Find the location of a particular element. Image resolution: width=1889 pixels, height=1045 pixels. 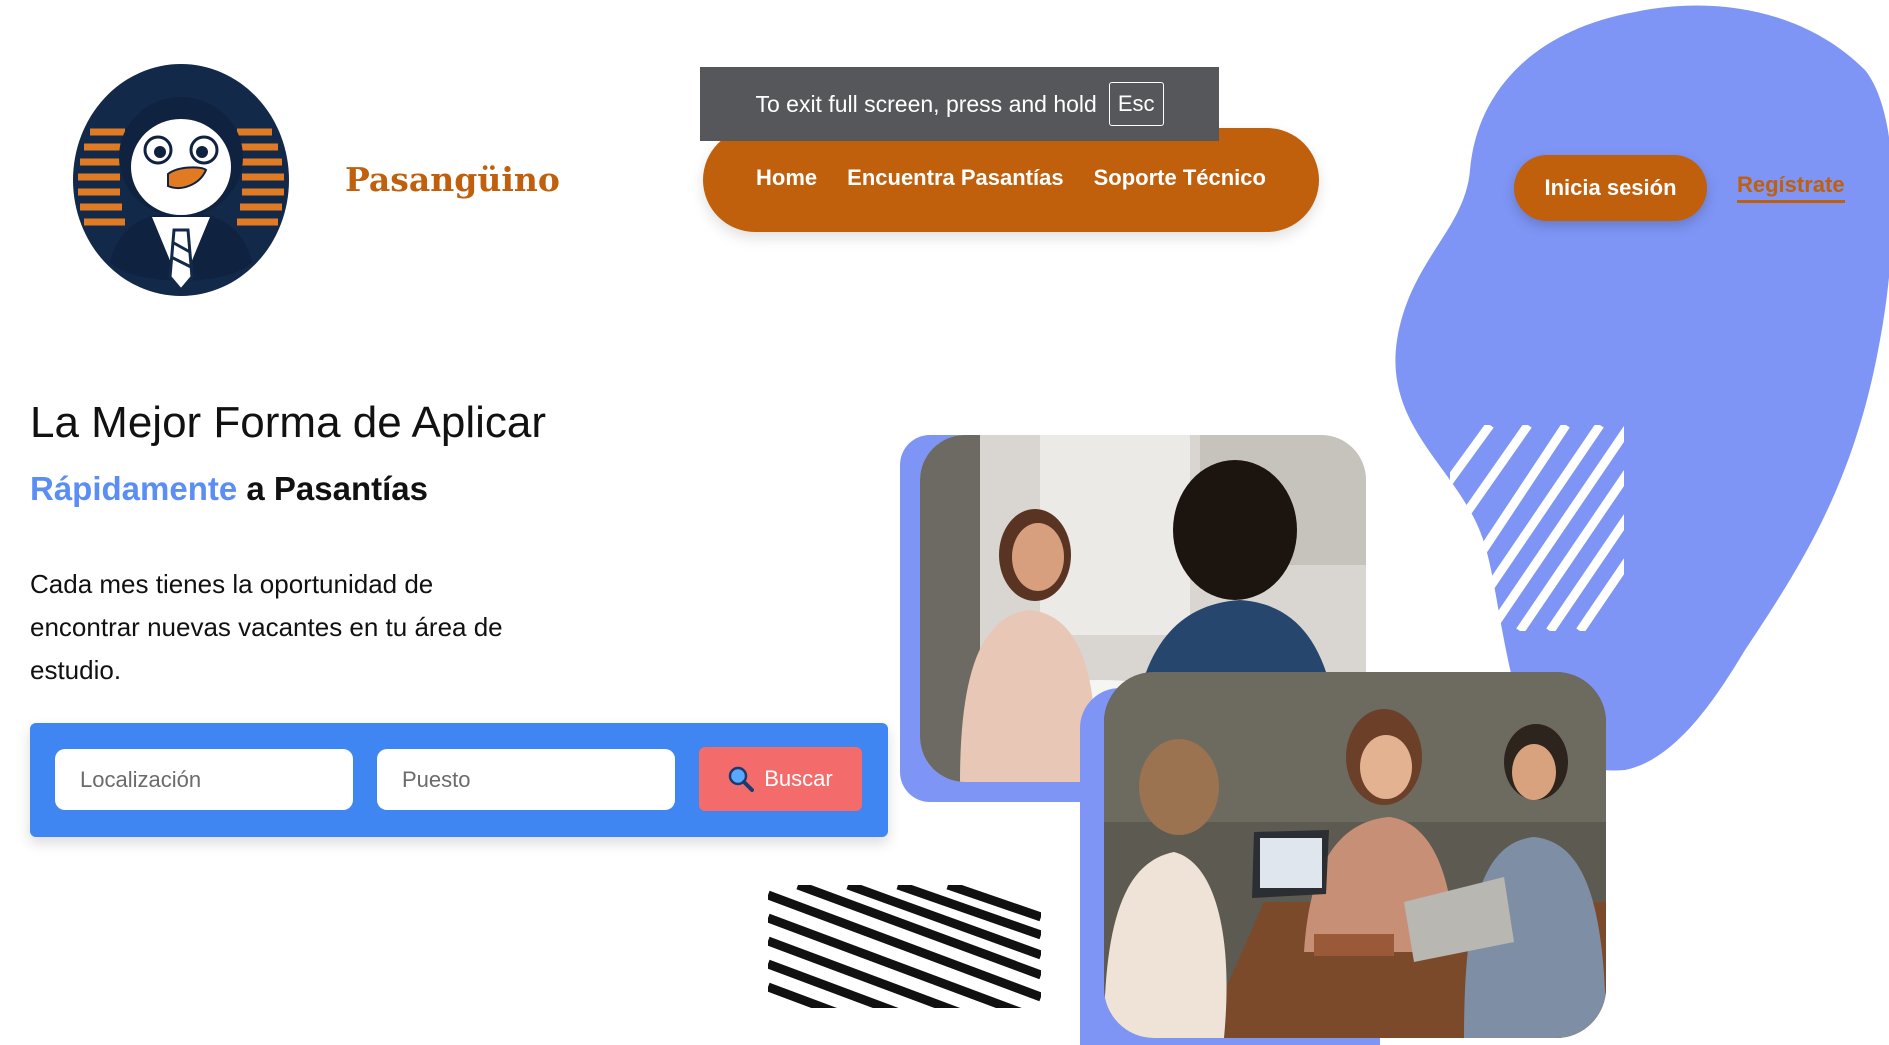

search-panel: Buscar is located at coordinates (459, 780).